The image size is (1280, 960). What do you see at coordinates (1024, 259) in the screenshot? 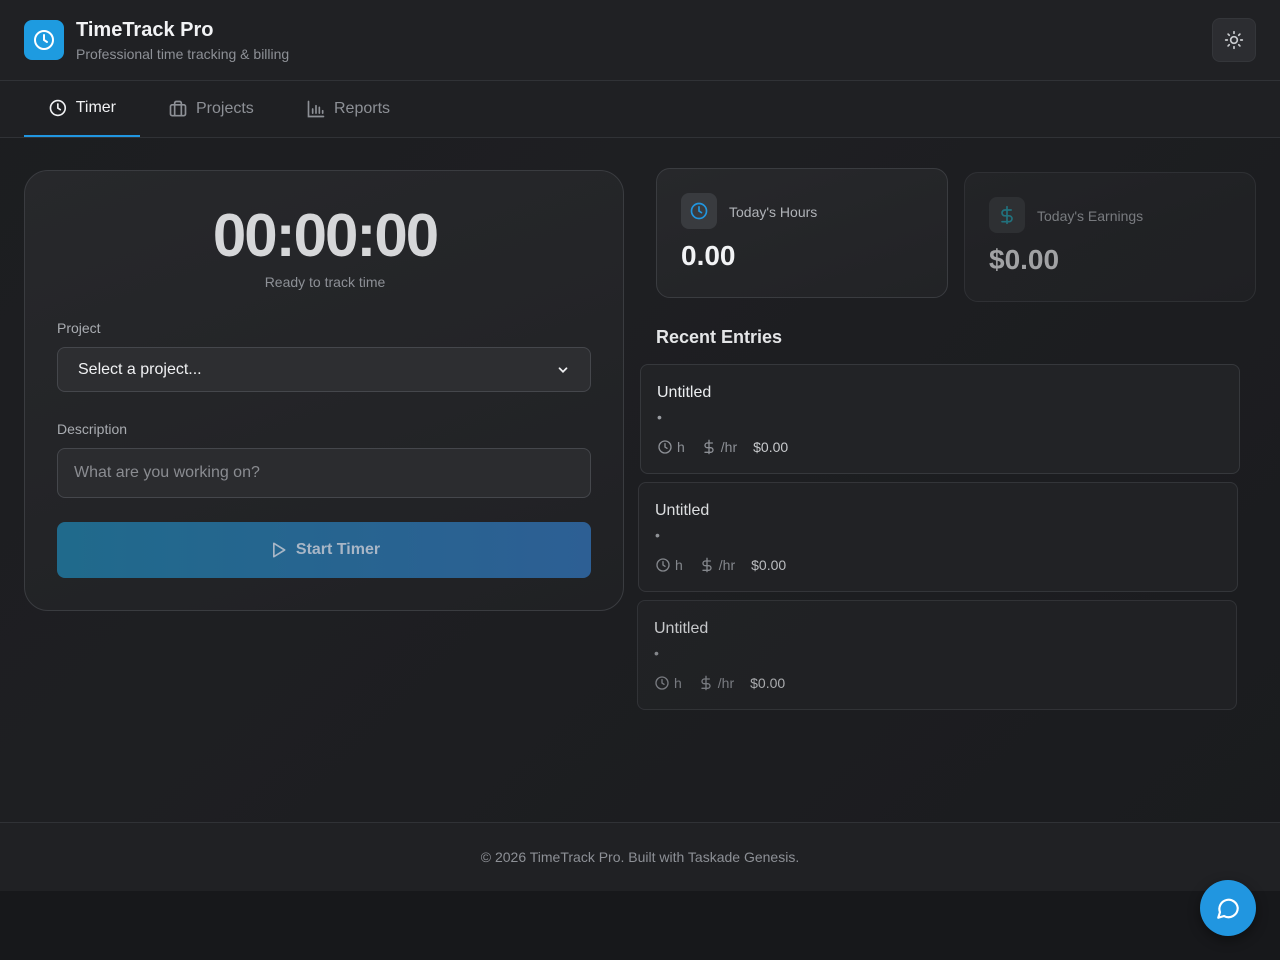
I see `today-earnings-value: $0.00` at bounding box center [1024, 259].